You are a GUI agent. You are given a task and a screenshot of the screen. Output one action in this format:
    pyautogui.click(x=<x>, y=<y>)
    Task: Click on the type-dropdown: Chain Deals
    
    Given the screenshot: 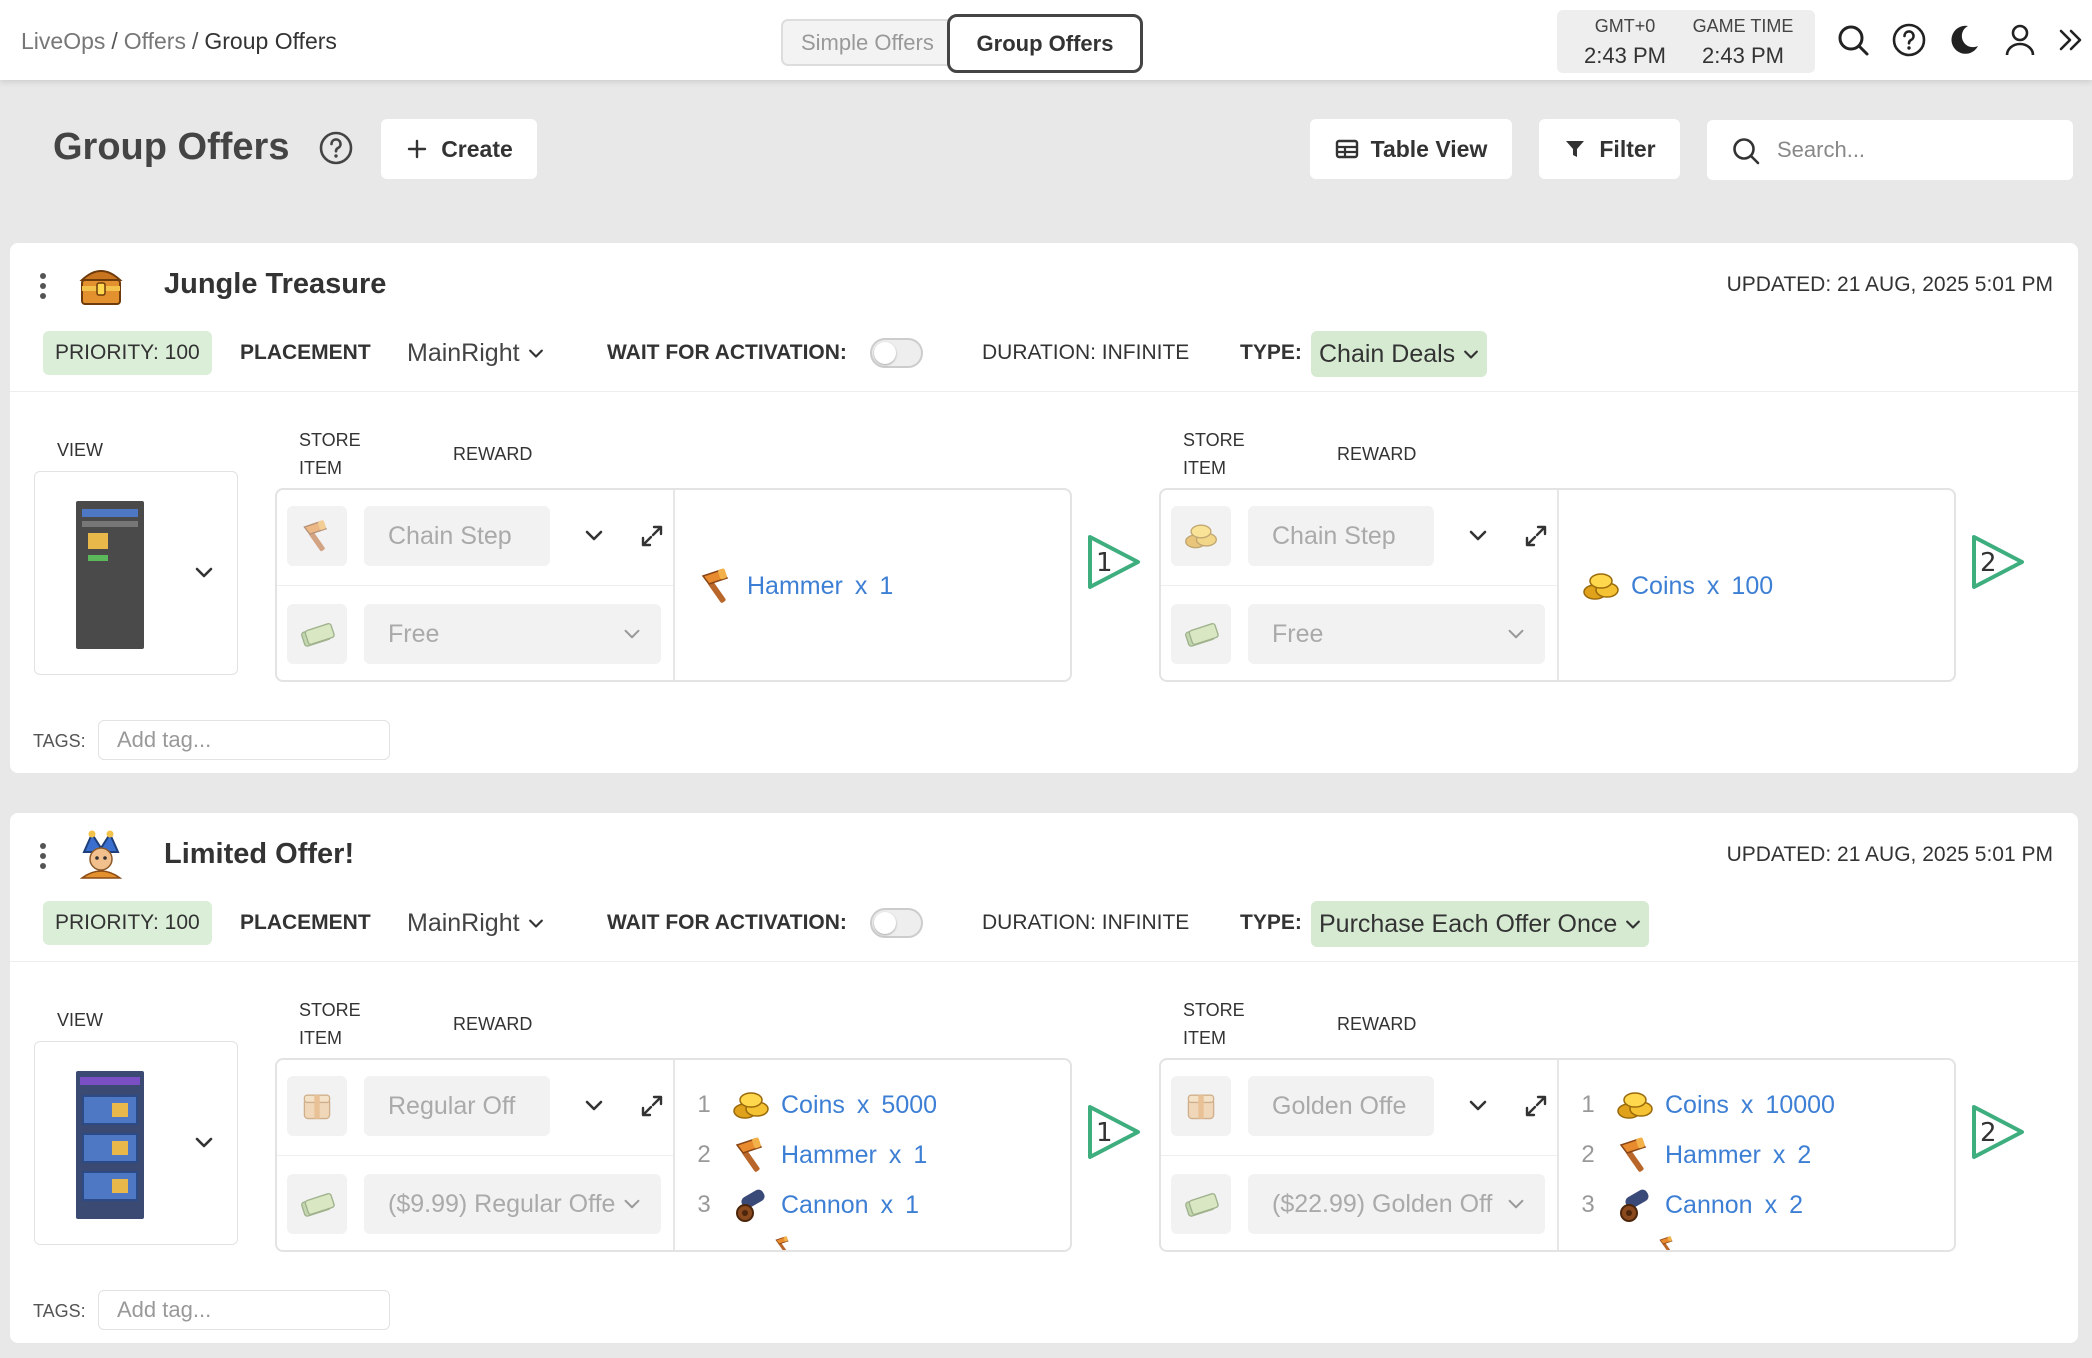 What is the action you would take?
    pyautogui.click(x=1399, y=354)
    